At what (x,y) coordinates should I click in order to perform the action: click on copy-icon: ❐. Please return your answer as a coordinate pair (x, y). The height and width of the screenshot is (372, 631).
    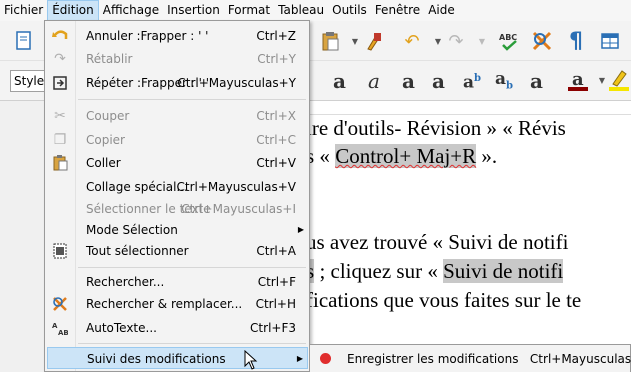
    Looking at the image, I should click on (60, 140).